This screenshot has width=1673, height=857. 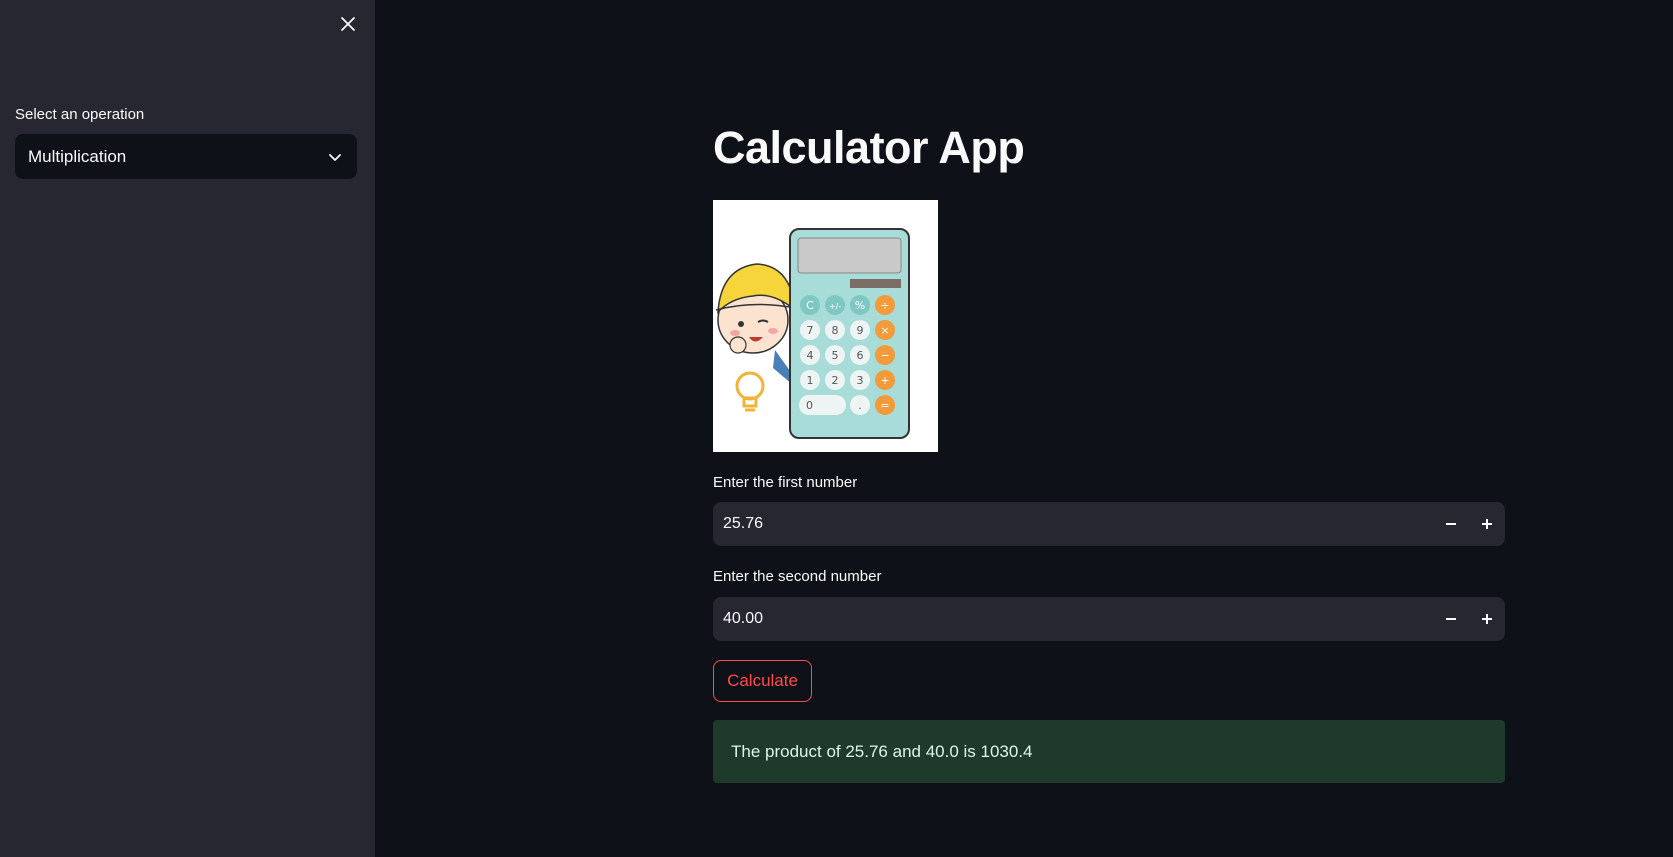 What do you see at coordinates (860, 355) in the screenshot?
I see `calc-key-label: 6` at bounding box center [860, 355].